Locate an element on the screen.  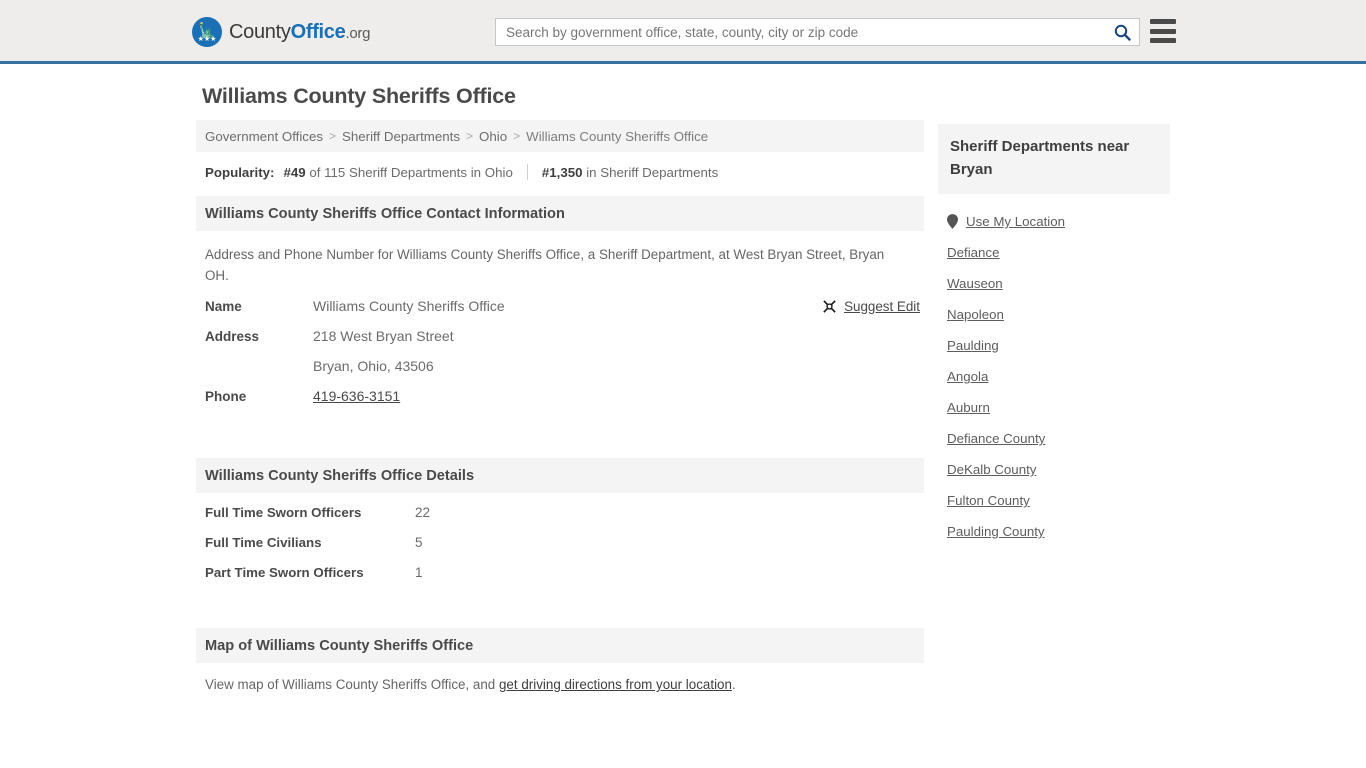
detail-row-value: 22 is located at coordinates (423, 512).